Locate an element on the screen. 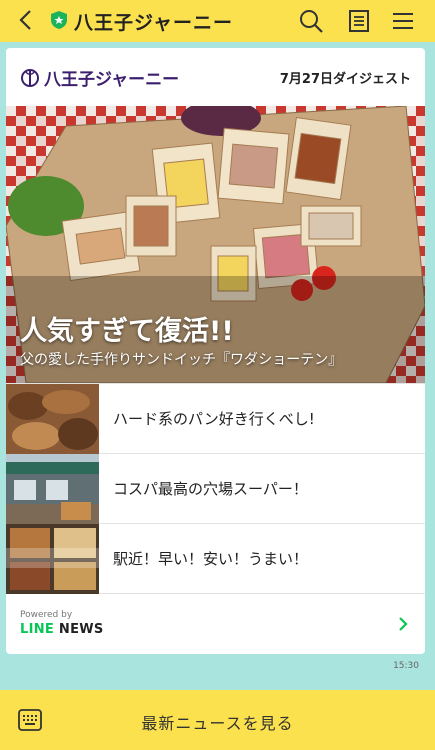 The height and width of the screenshot is (750, 435). line-news-logo: LINE NEWS is located at coordinates (62, 629).